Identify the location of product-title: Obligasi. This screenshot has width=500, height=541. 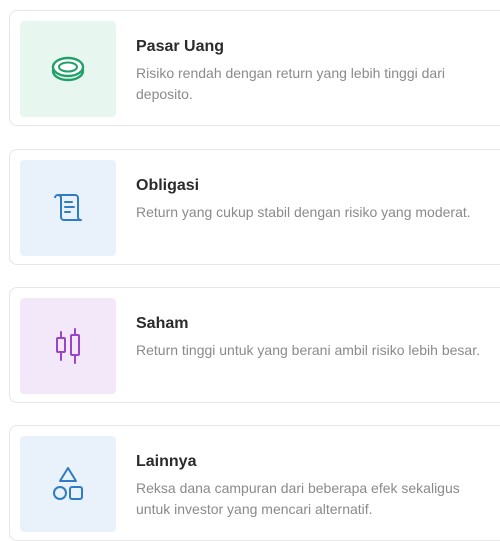
(168, 185).